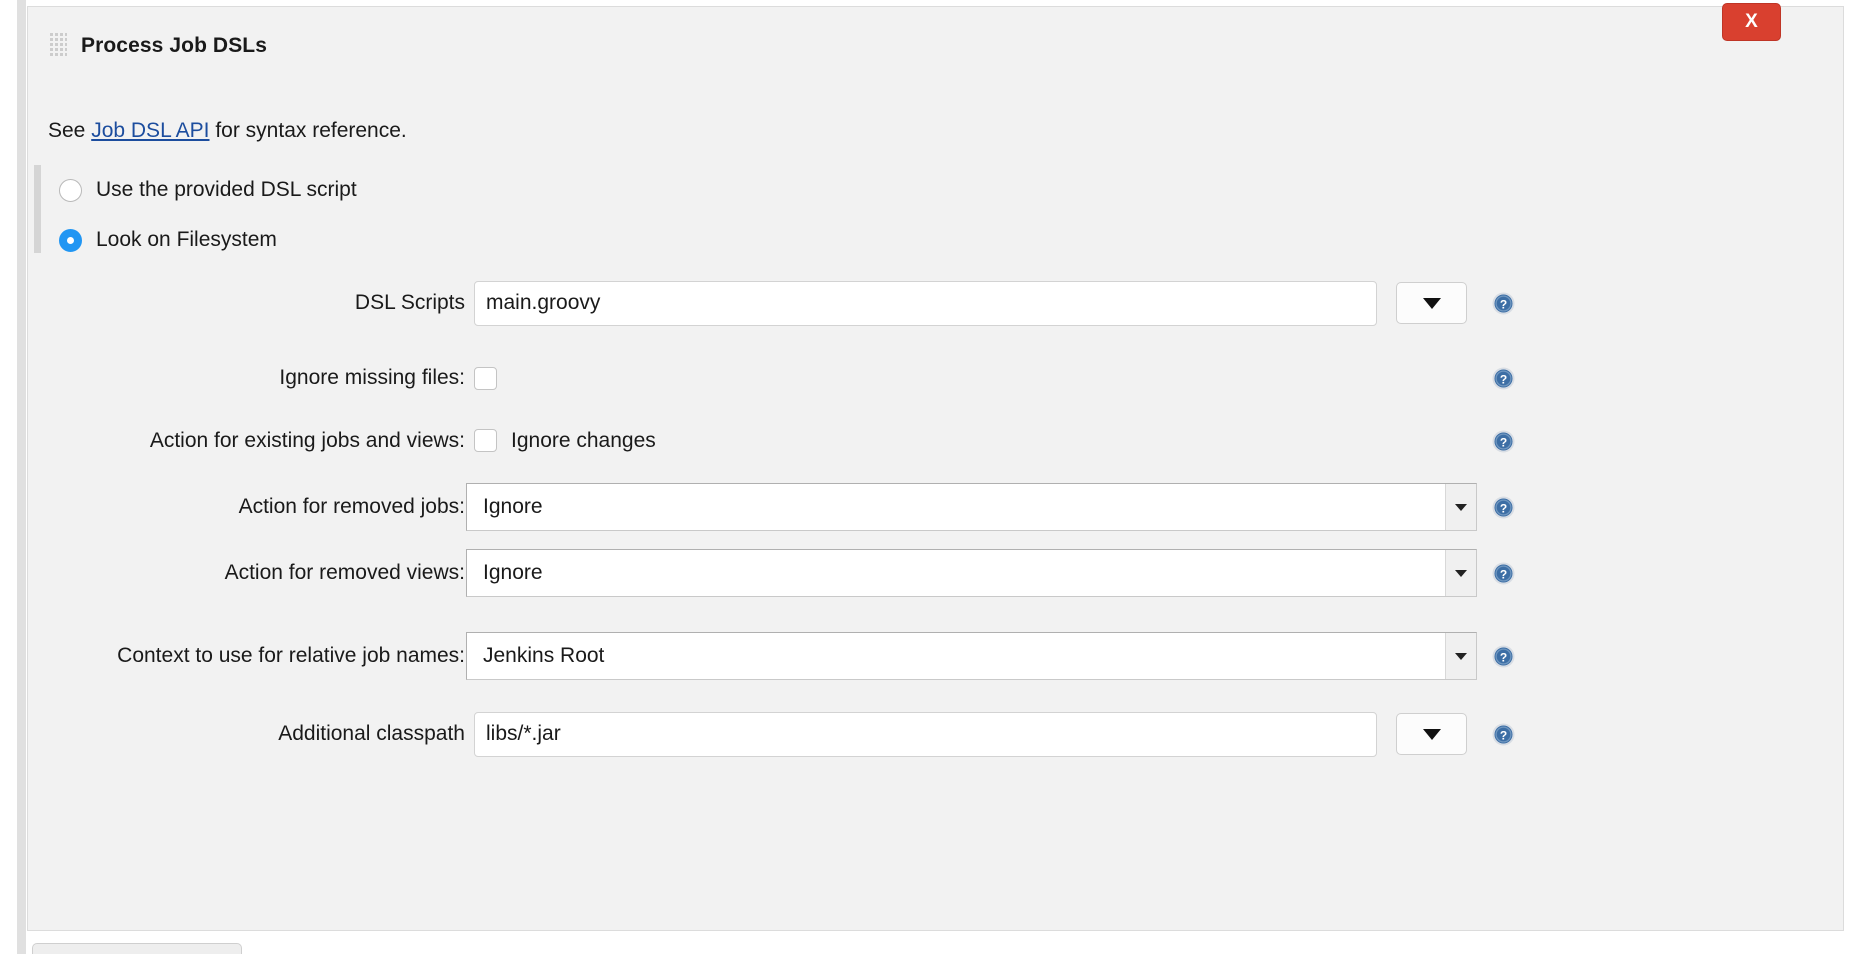 The image size is (1858, 954). What do you see at coordinates (485, 378) in the screenshot?
I see `ignore-missing-files-checkbox` at bounding box center [485, 378].